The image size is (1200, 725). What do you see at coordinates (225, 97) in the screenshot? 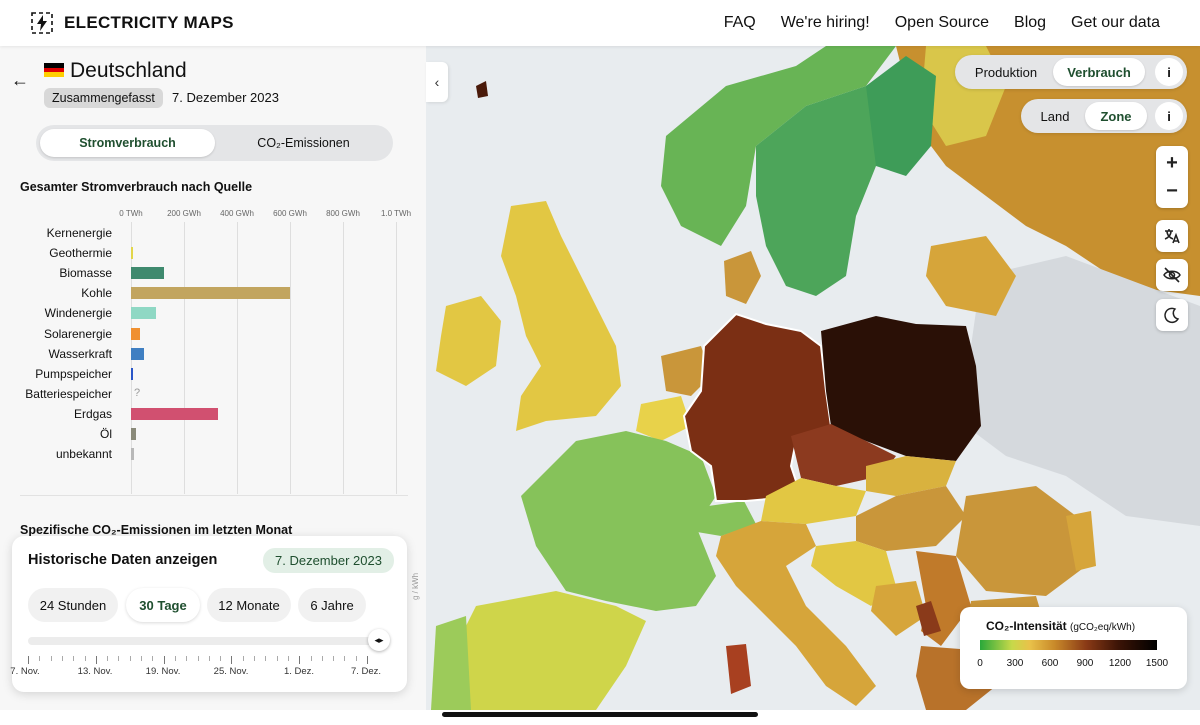
I see `selected-date: 7. Dezember 2023` at bounding box center [225, 97].